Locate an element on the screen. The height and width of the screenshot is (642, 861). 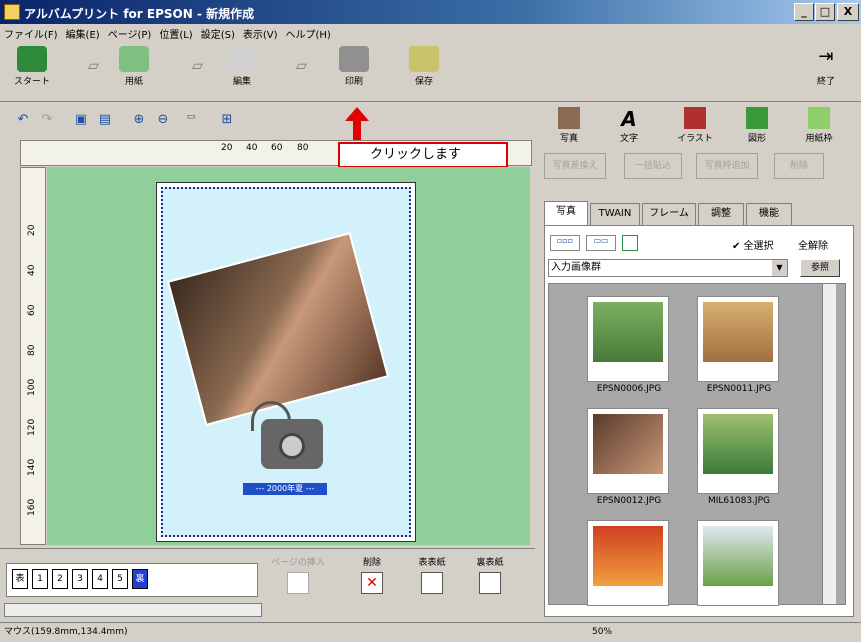
thumb-caption: MIL61083.JPG is located at coordinates (739, 501).